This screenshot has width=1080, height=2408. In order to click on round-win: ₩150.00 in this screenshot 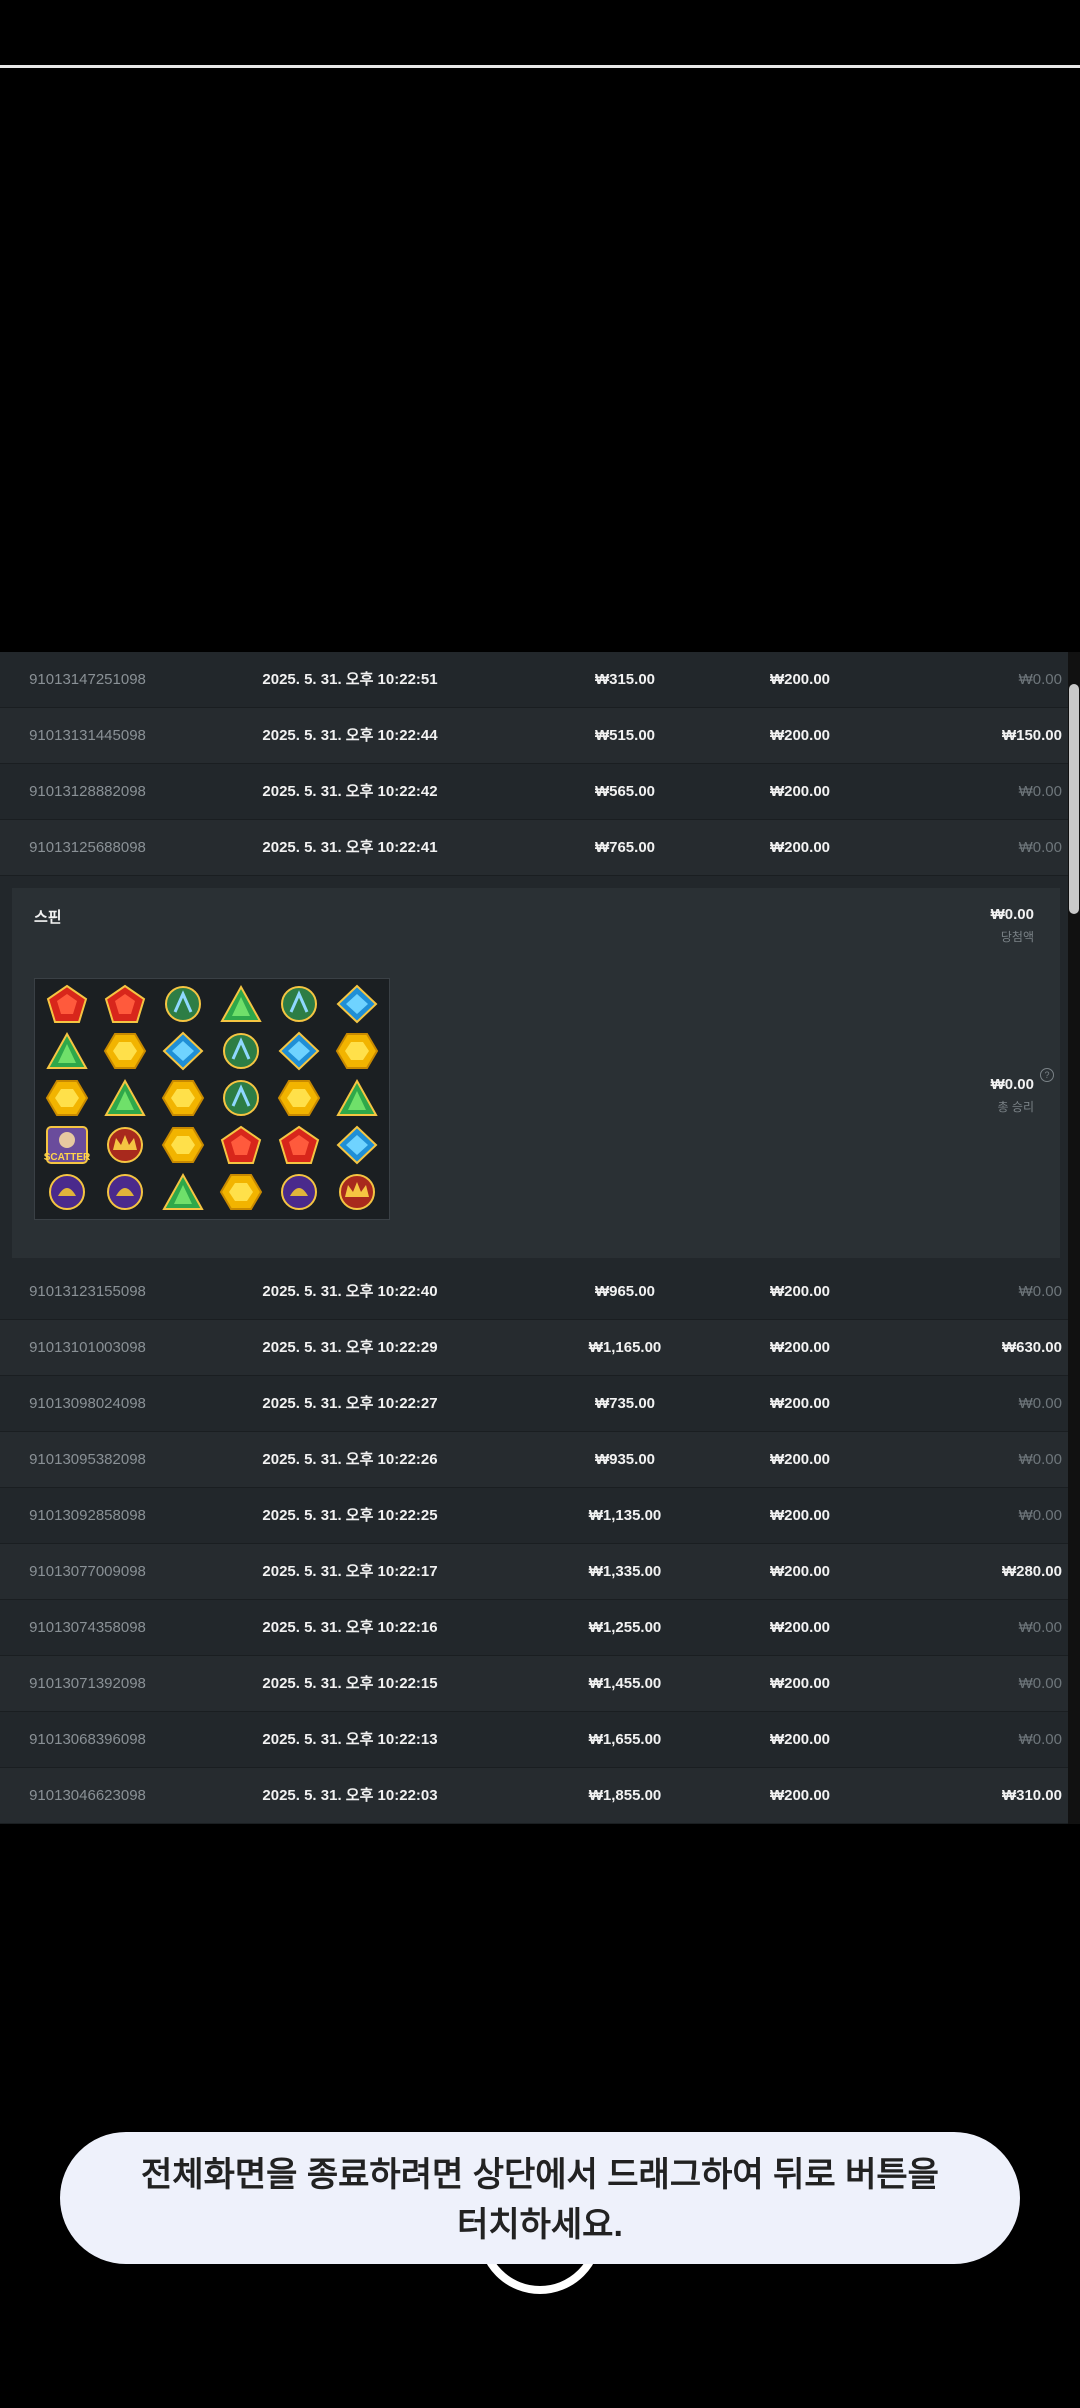, I will do `click(1031, 735)`.